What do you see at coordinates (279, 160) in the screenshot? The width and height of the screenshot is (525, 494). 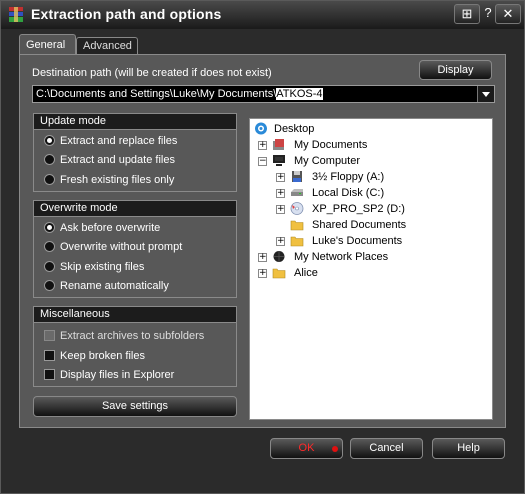 I see `computer-icon` at bounding box center [279, 160].